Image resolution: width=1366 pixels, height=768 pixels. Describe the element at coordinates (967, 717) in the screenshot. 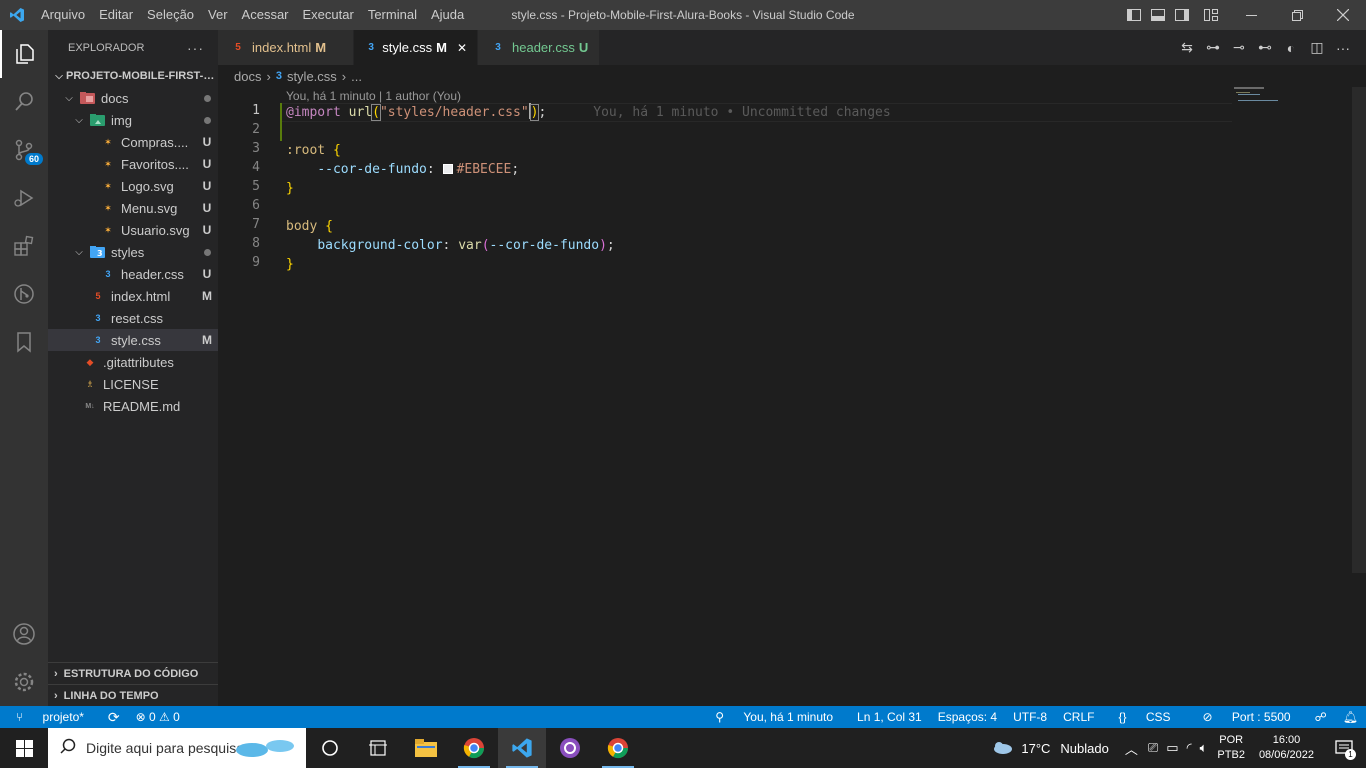

I see `indentation: Espaços: 4` at that location.